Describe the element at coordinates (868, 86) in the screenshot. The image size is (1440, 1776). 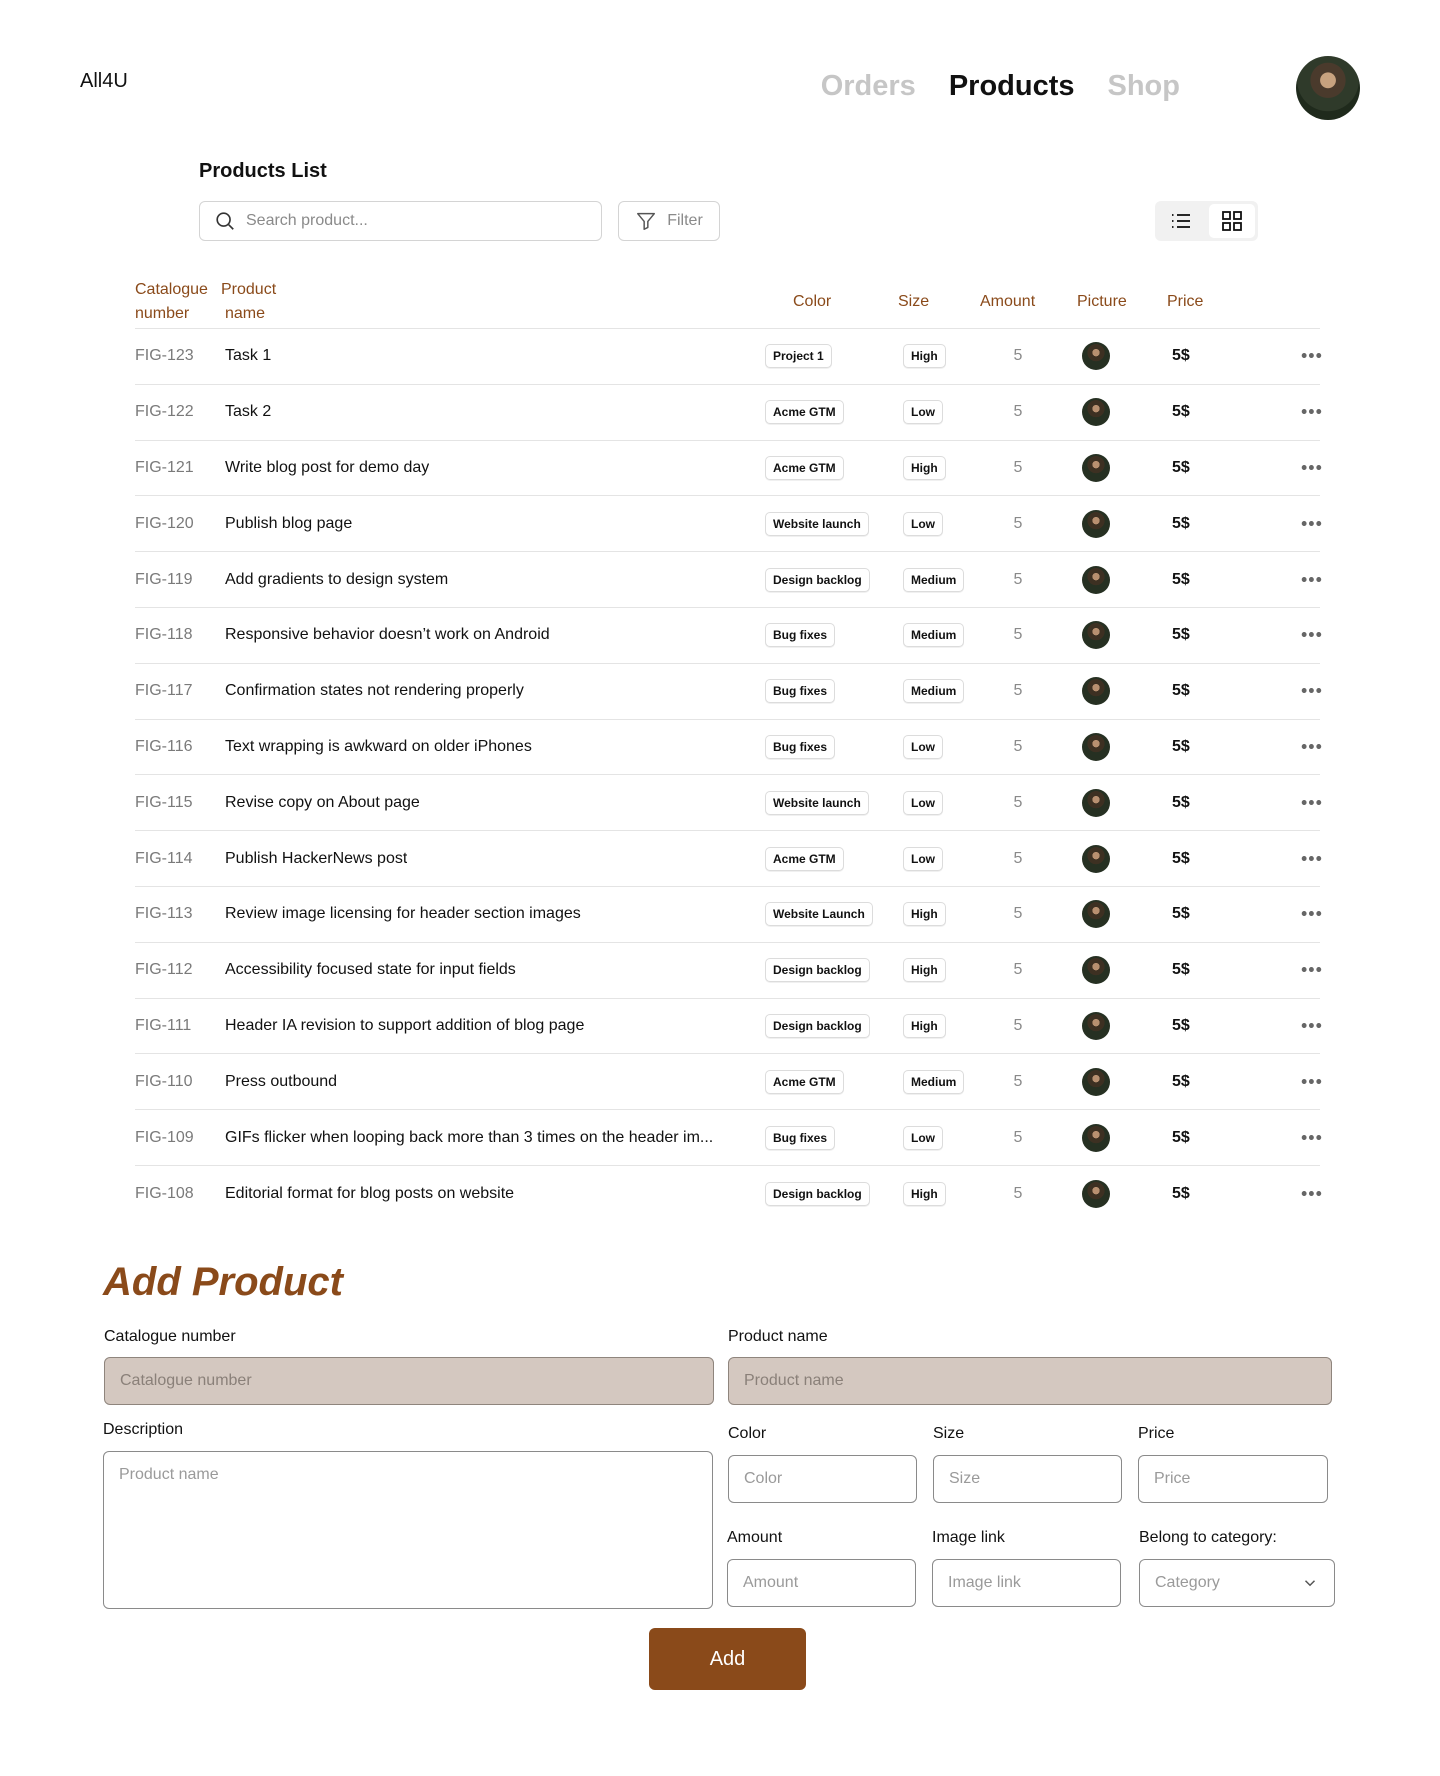
I see `nav-orders: Orders` at that location.